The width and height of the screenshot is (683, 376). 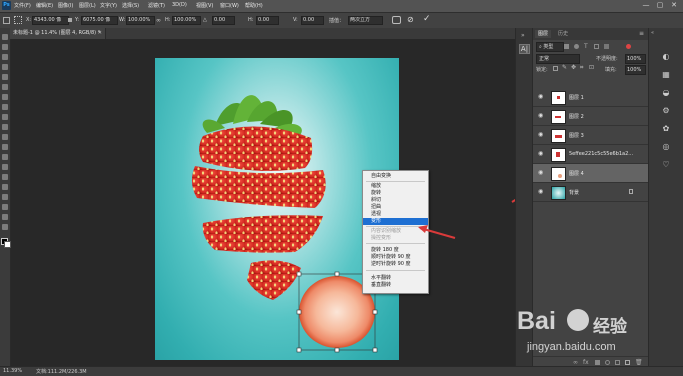 I want to click on quick-select-tool-icon, so click(x=5, y=67).